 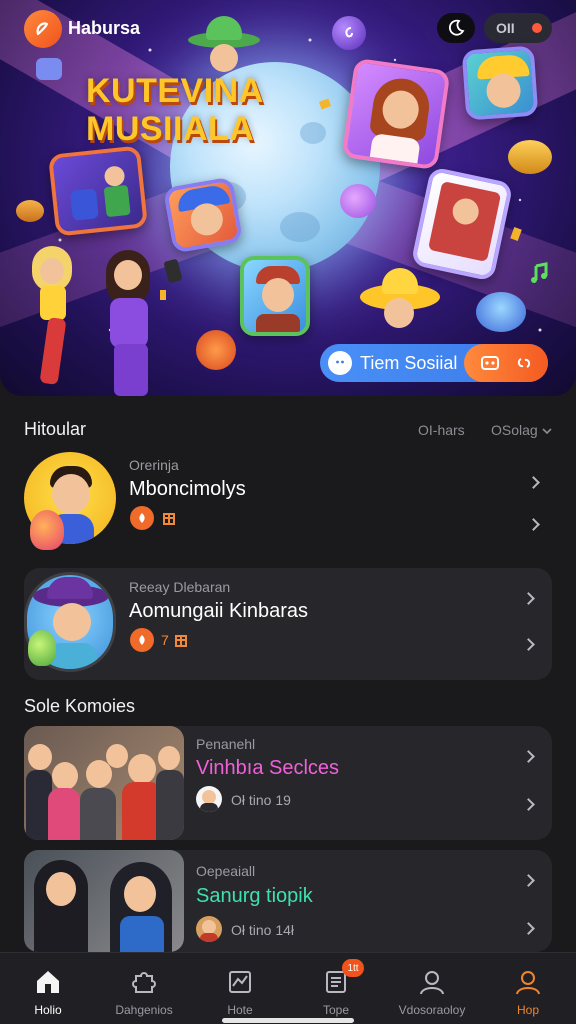 What do you see at coordinates (154, 465) in the screenshot?
I see `list-item-subtitle: Orerinja` at bounding box center [154, 465].